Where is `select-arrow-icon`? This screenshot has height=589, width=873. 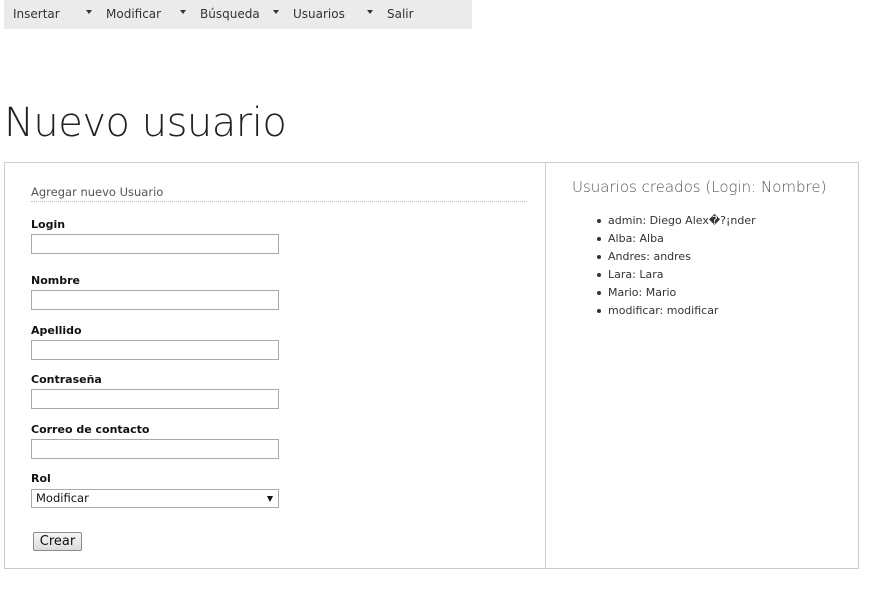
select-arrow-icon is located at coordinates (270, 499).